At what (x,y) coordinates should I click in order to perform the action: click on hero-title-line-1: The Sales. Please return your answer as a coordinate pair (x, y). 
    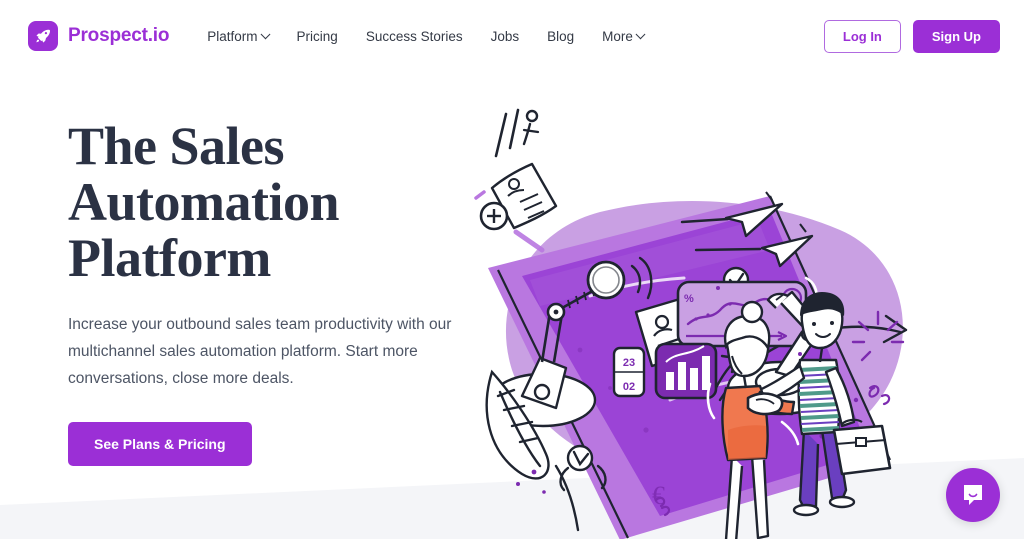
    Looking at the image, I should click on (176, 146).